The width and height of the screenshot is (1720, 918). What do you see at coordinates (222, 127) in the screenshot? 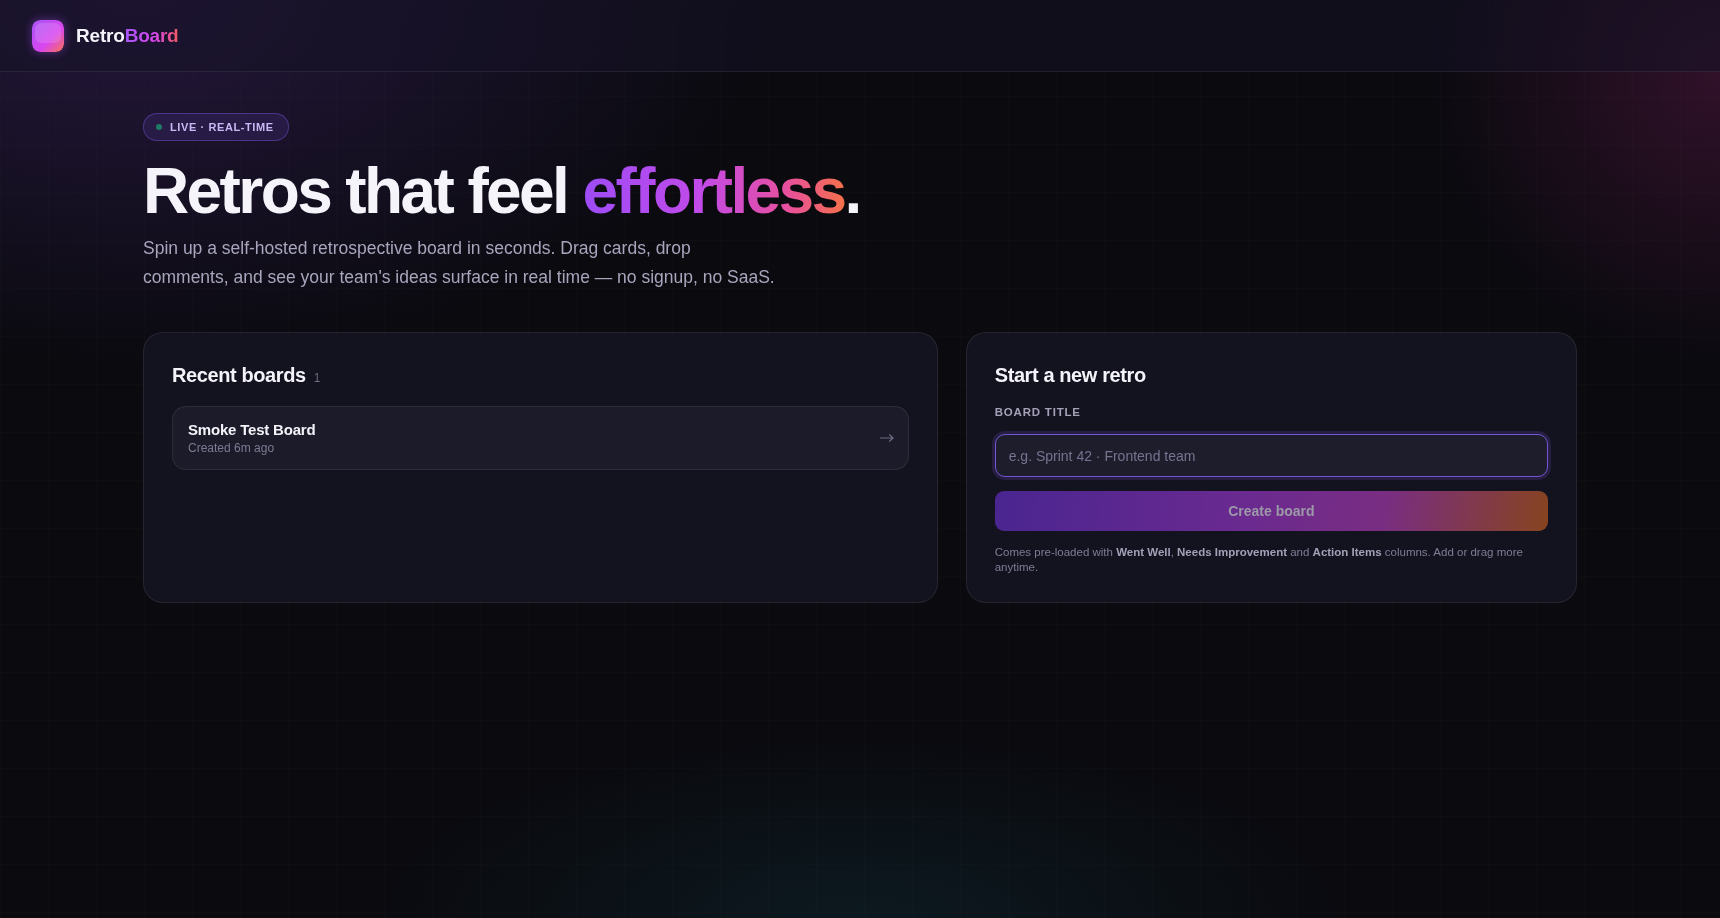
I see `badge-label: LIVE · REAL-TIME` at bounding box center [222, 127].